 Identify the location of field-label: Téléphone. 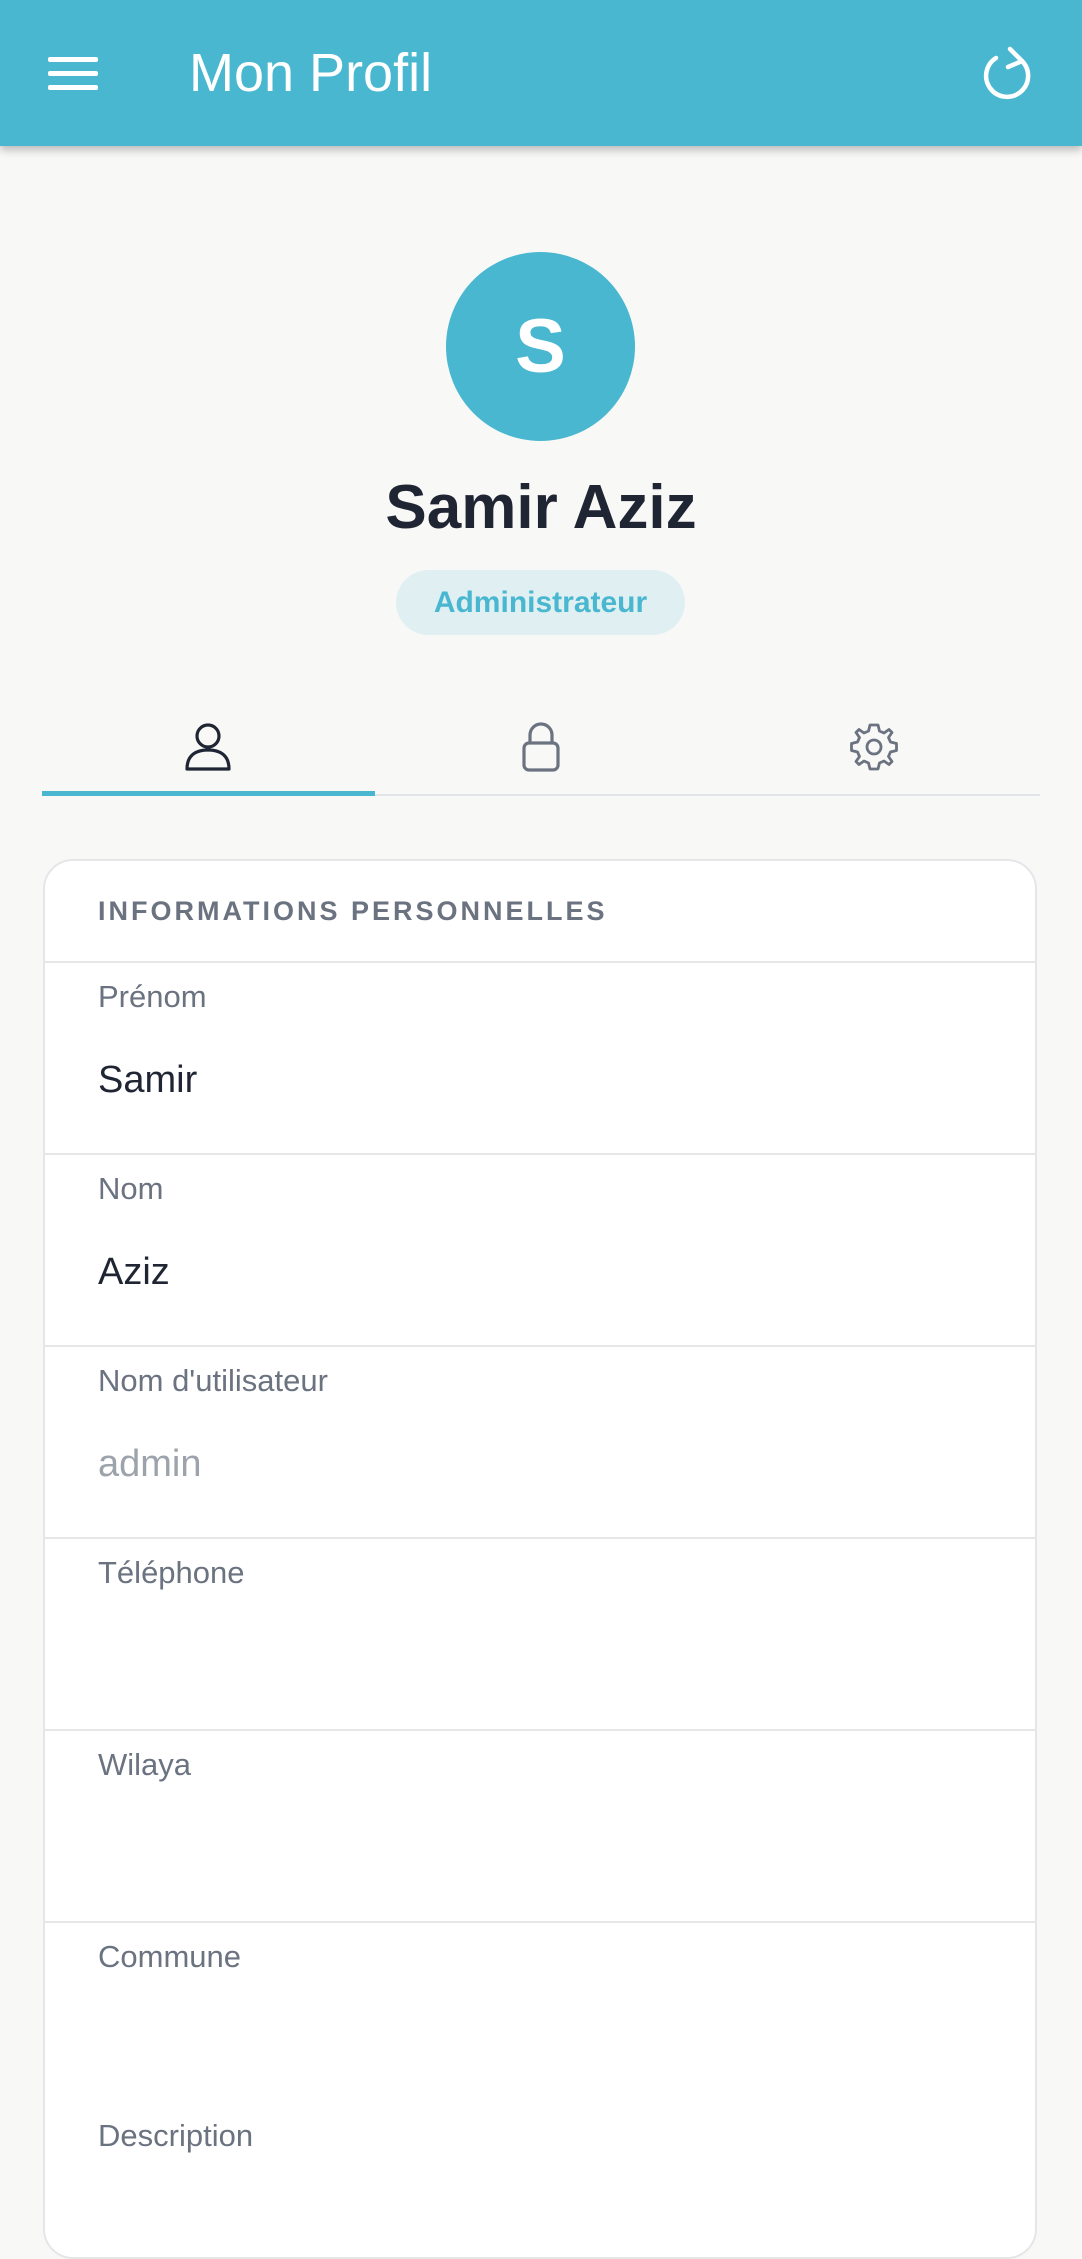
(171, 1572).